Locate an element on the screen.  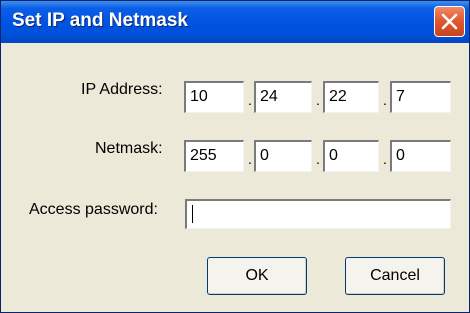
cancel-button: Cancel is located at coordinates (395, 276).